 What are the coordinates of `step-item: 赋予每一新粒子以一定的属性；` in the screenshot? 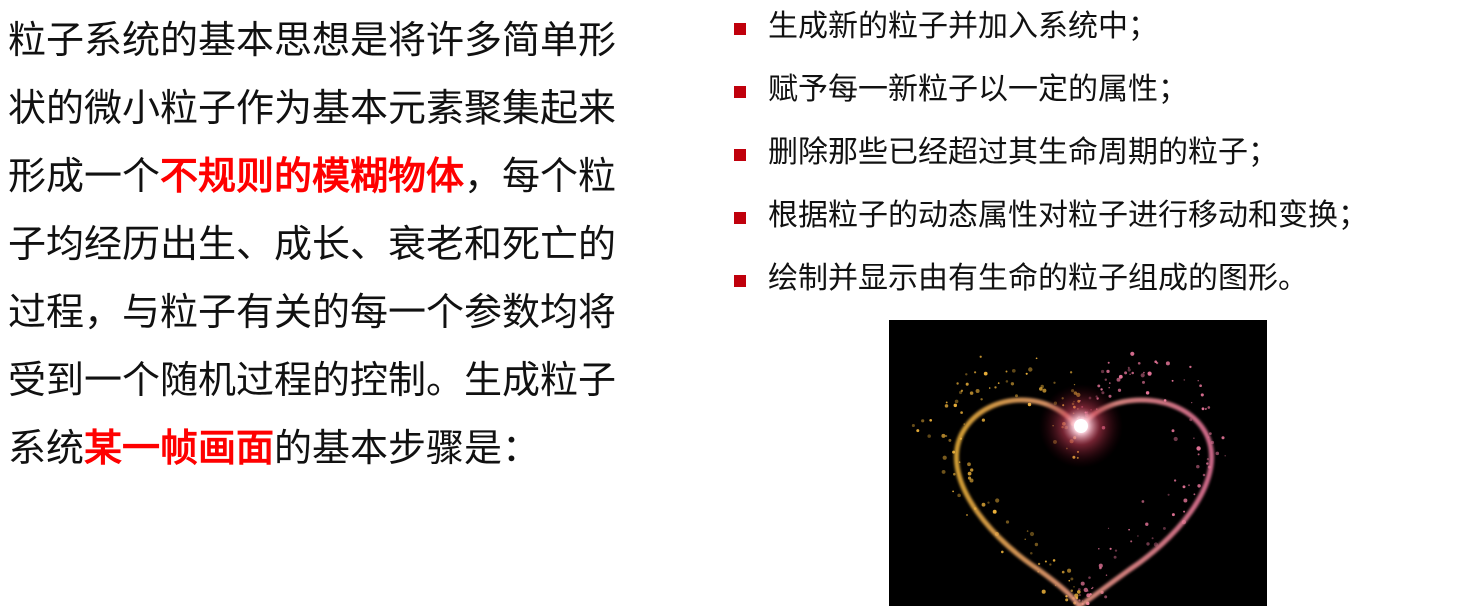 It's located at (1094, 90).